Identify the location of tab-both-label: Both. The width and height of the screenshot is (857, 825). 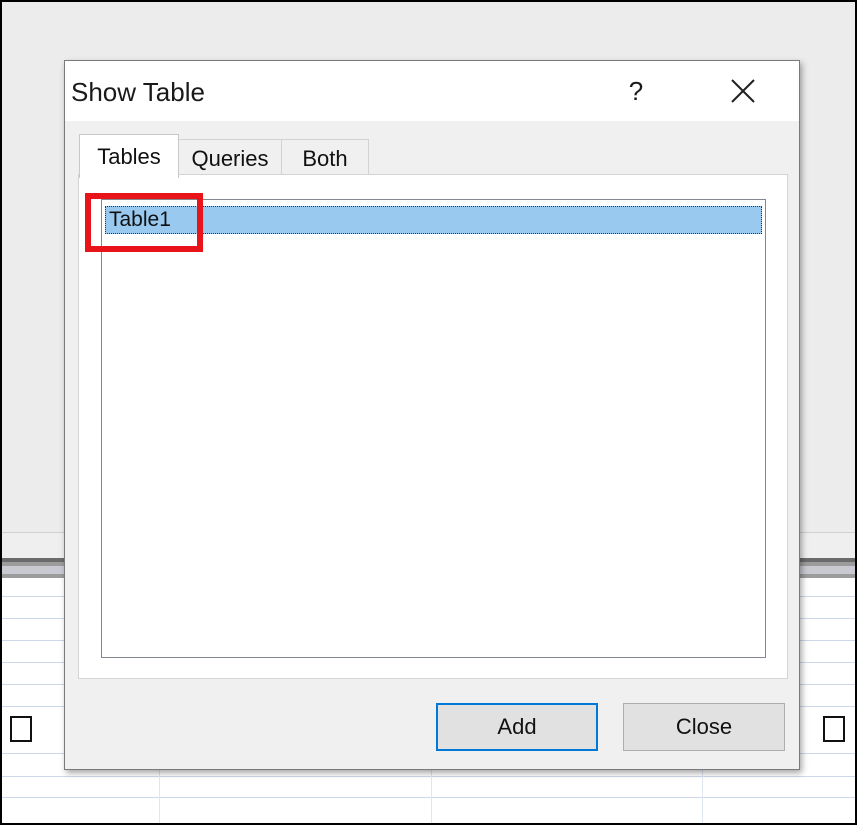
(325, 158).